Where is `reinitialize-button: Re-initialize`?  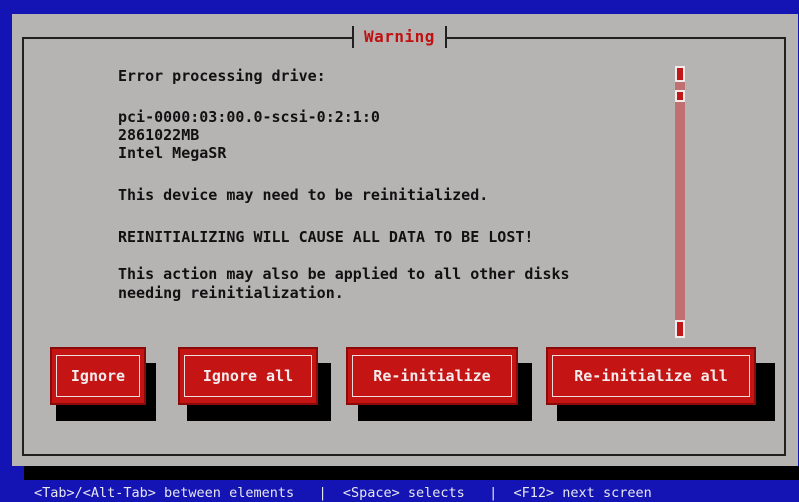
reinitialize-button: Re-initialize is located at coordinates (432, 376).